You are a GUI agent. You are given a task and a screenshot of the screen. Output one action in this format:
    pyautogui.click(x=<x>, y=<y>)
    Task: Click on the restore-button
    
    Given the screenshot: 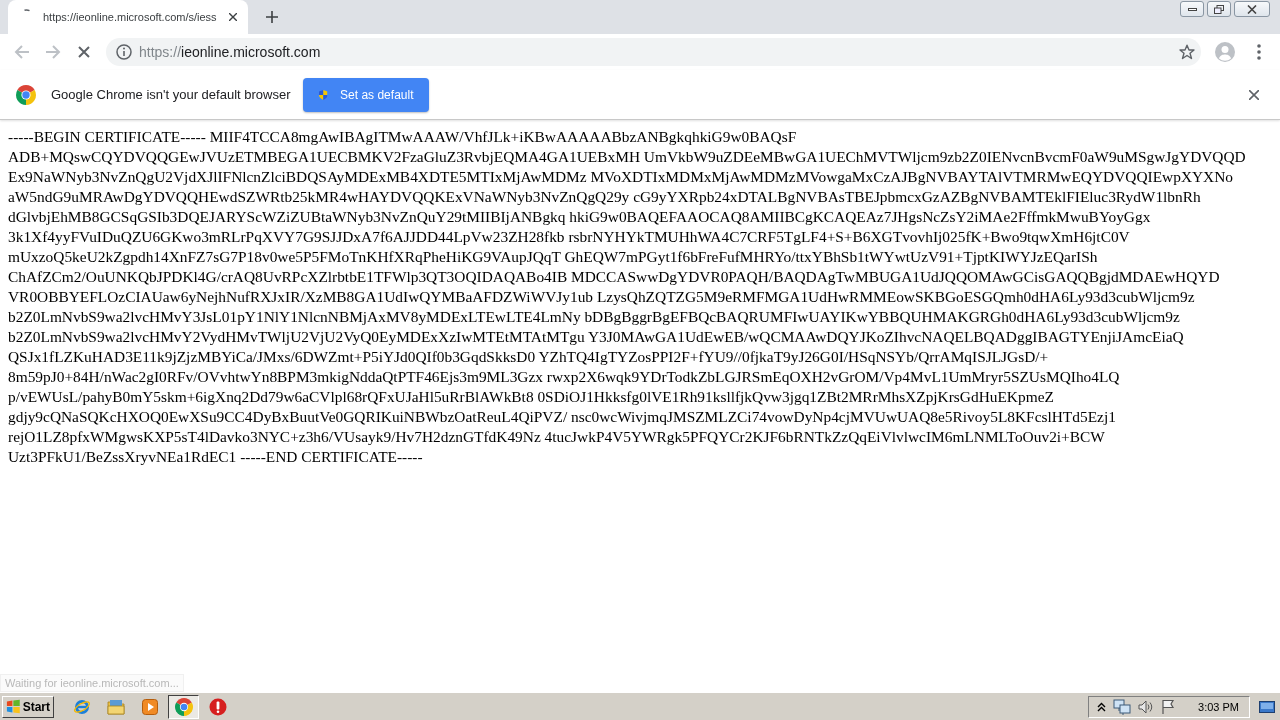 What is the action you would take?
    pyautogui.click(x=1219, y=9)
    